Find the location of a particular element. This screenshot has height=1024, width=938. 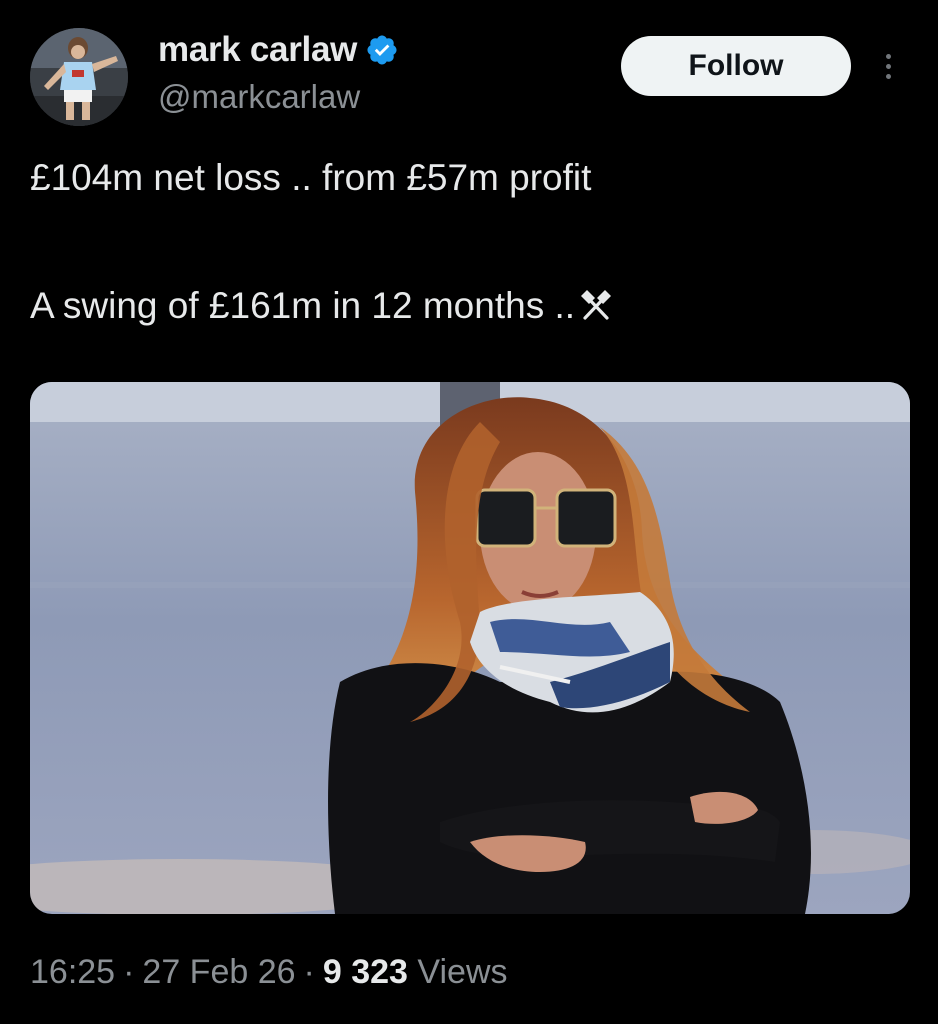

author-handle: @markcarlaw is located at coordinates (259, 97).